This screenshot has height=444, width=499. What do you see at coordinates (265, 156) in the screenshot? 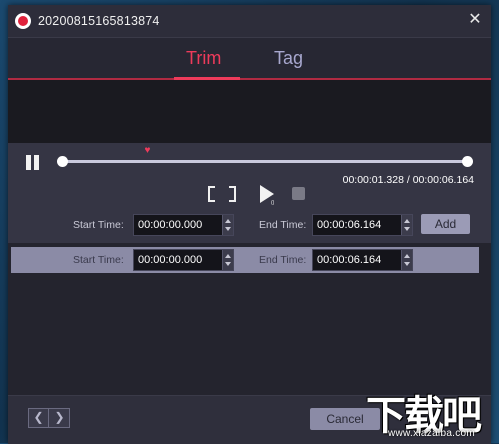
I see `timeline-slider: ♥` at bounding box center [265, 156].